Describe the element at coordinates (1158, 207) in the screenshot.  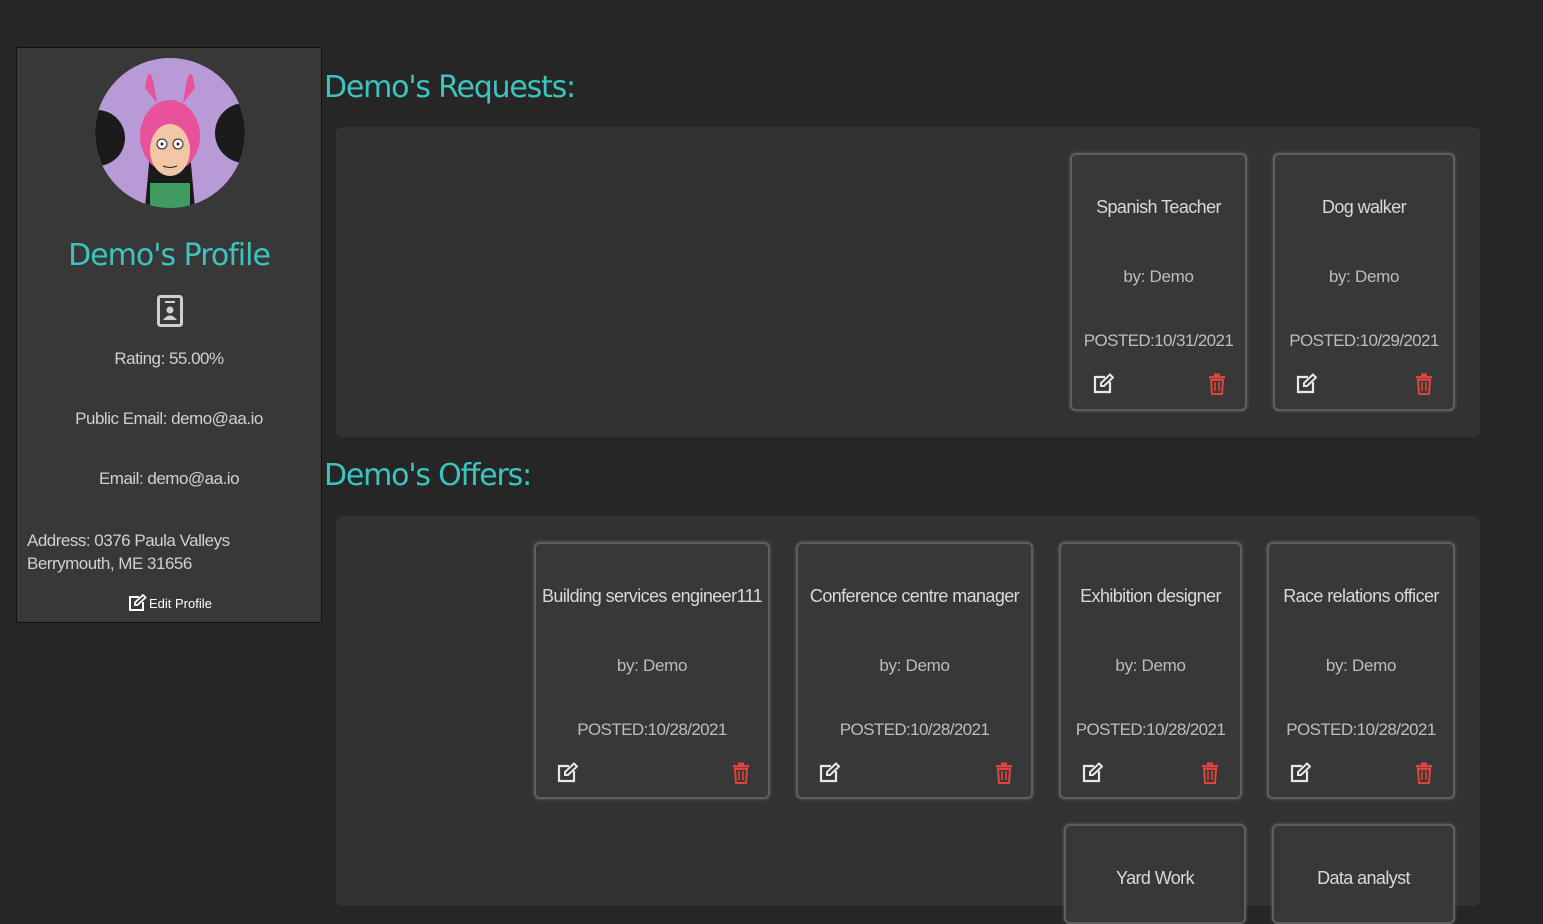
I see `card-title: Spanish Teacher` at that location.